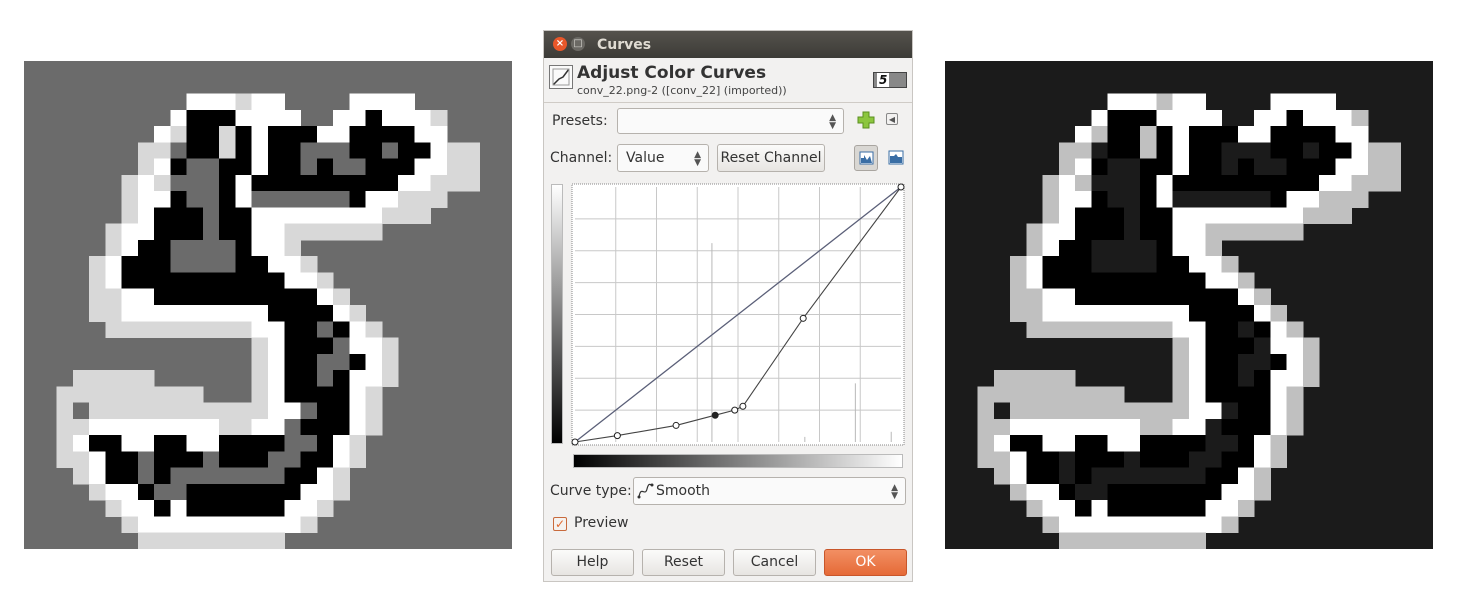 The width and height of the screenshot is (1457, 600). I want to click on cancel-button: Cancel, so click(774, 562).